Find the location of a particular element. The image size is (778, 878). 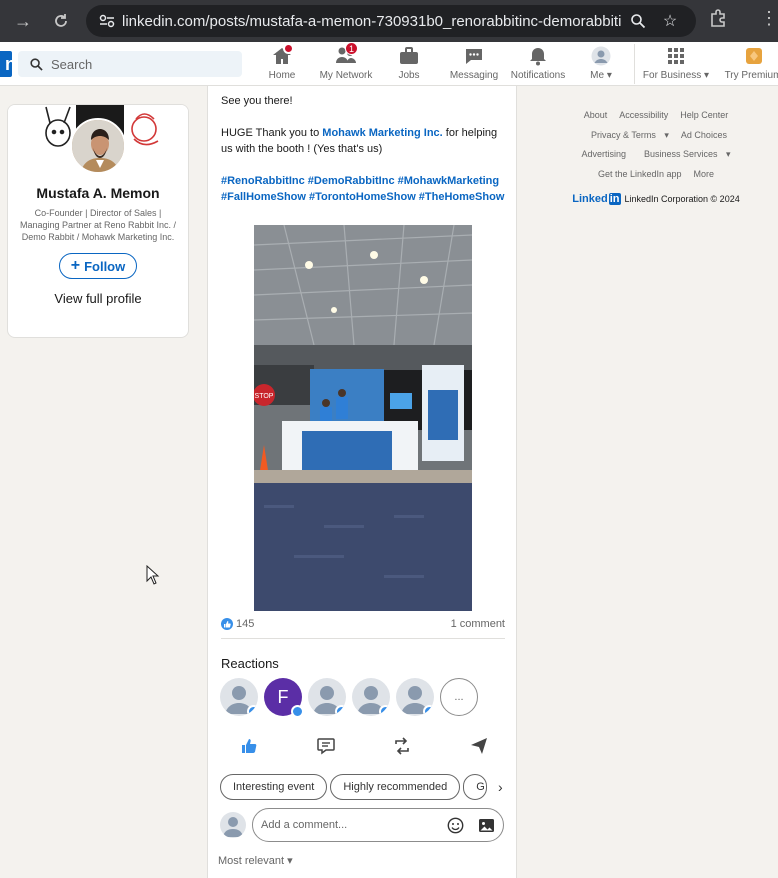

nav-home: Home is located at coordinates (282, 62).